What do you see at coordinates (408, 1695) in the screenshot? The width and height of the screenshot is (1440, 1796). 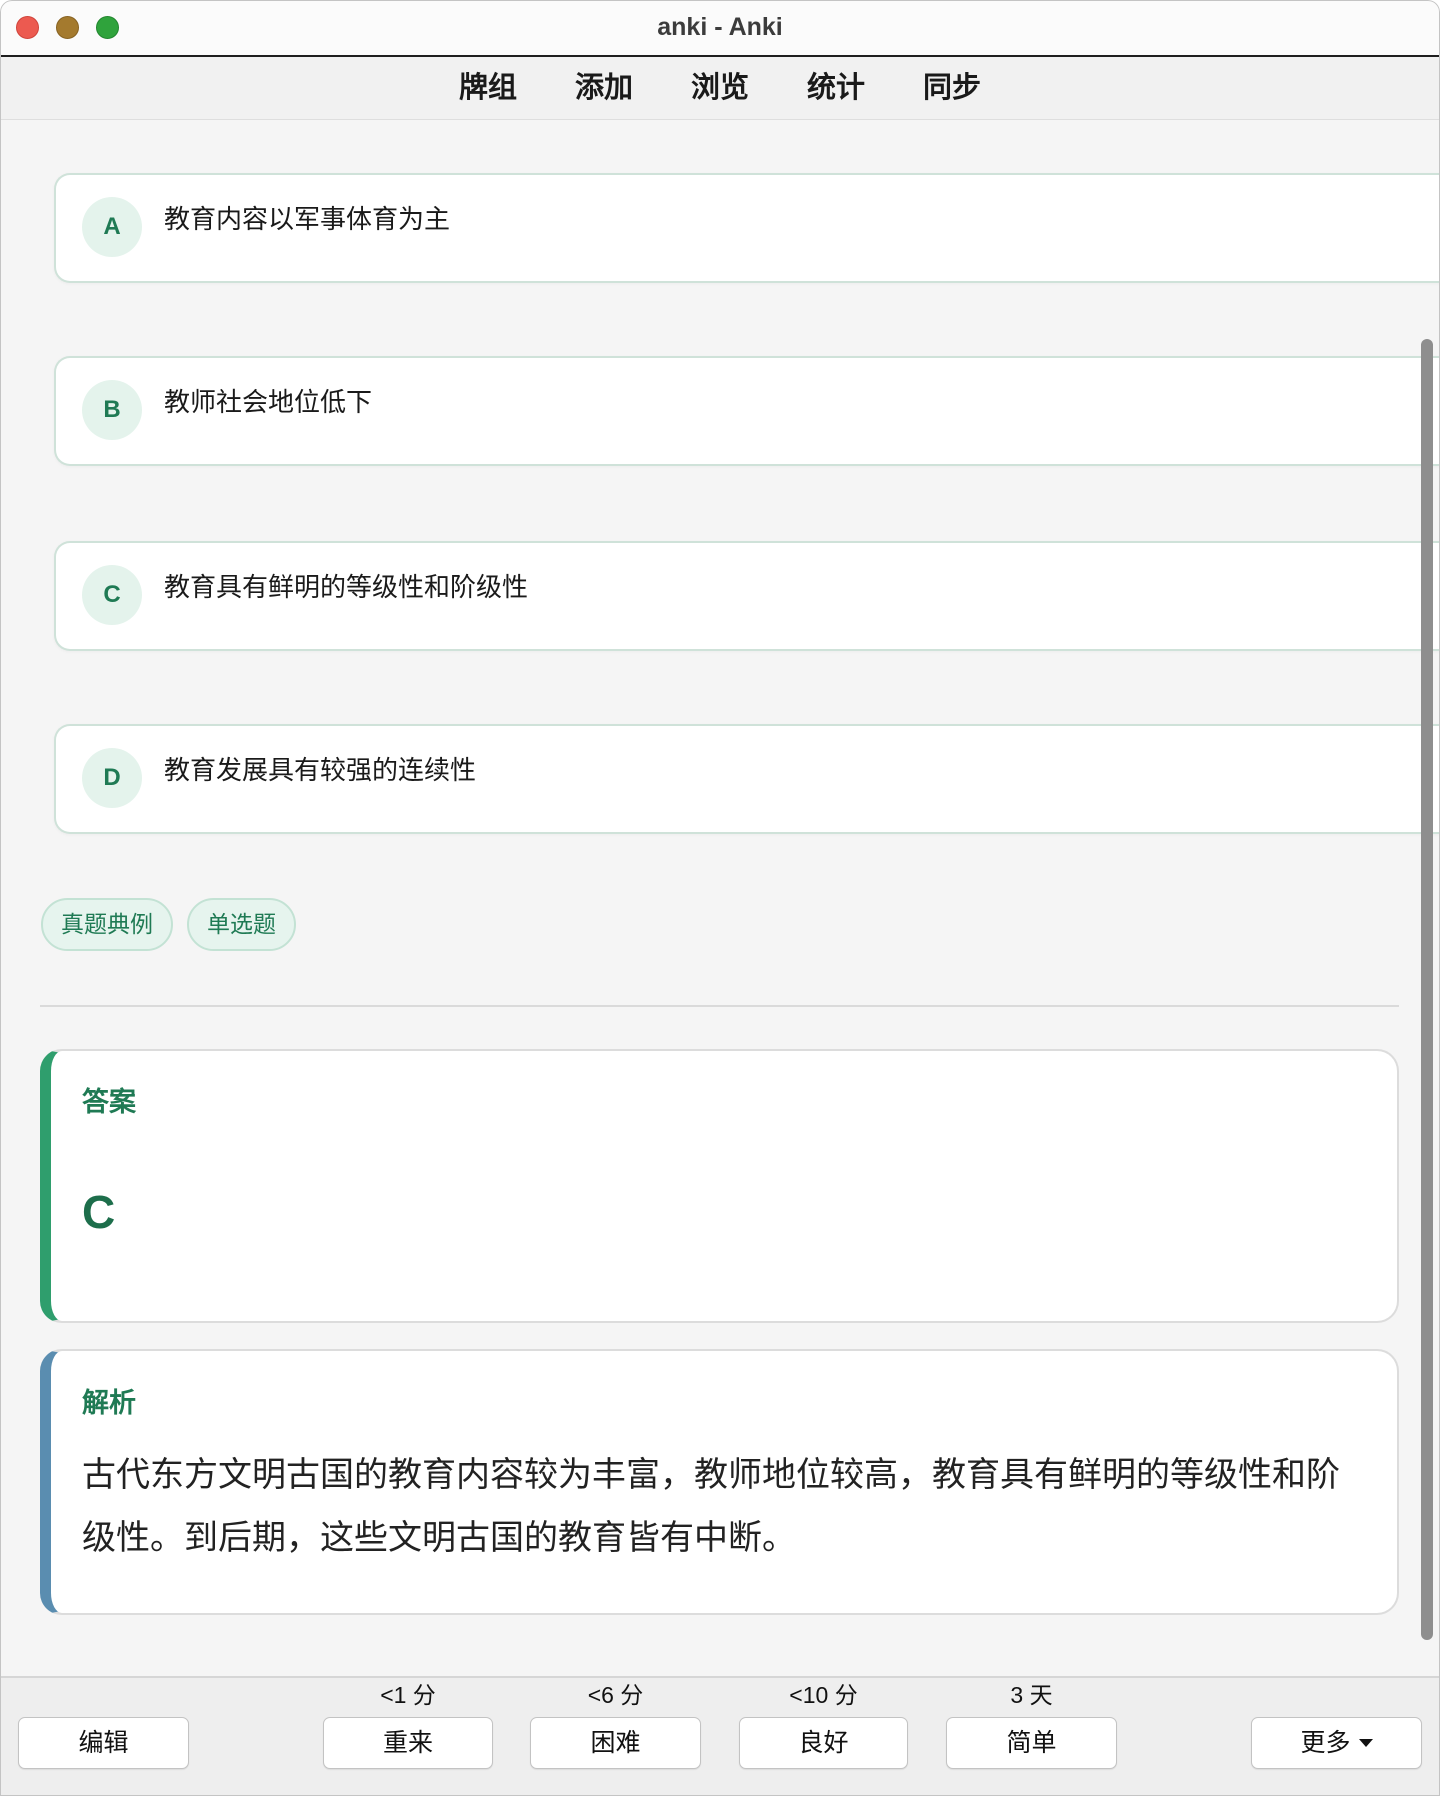 I see `again-interval: <1 分` at bounding box center [408, 1695].